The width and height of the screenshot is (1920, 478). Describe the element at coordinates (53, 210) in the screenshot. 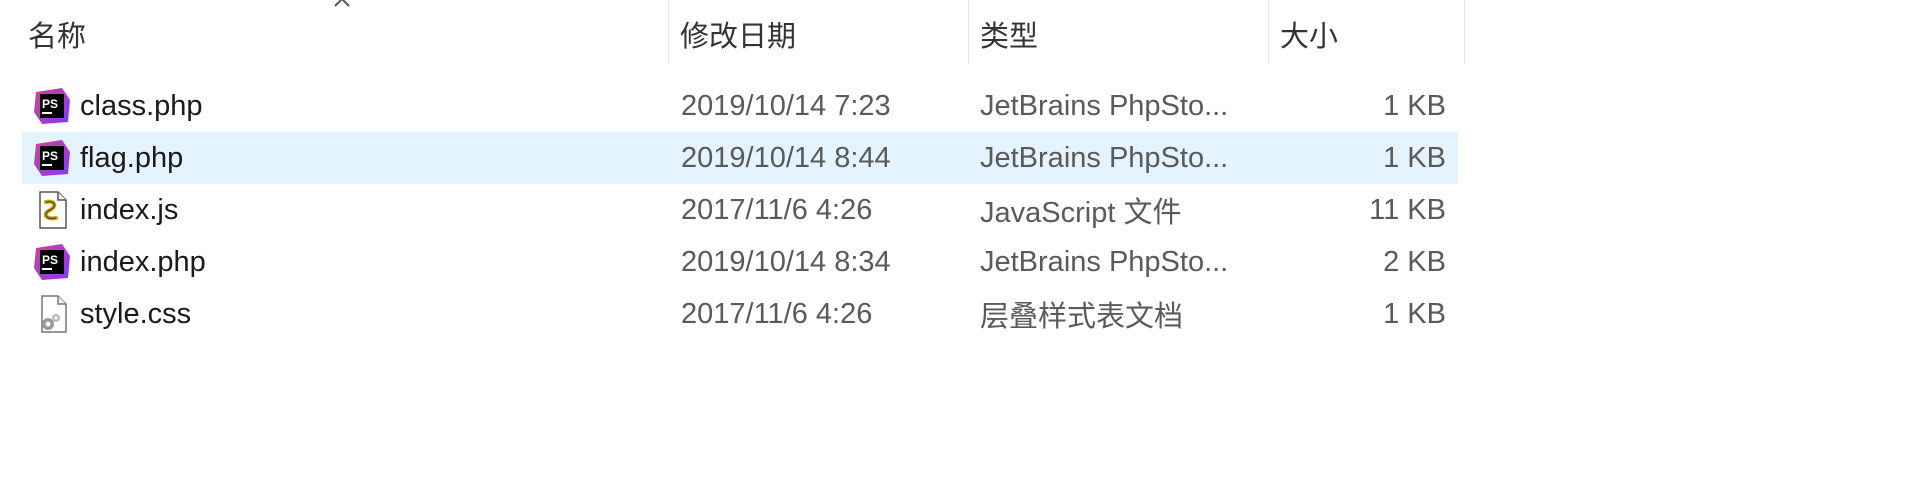

I see `javascript-file-icon` at that location.